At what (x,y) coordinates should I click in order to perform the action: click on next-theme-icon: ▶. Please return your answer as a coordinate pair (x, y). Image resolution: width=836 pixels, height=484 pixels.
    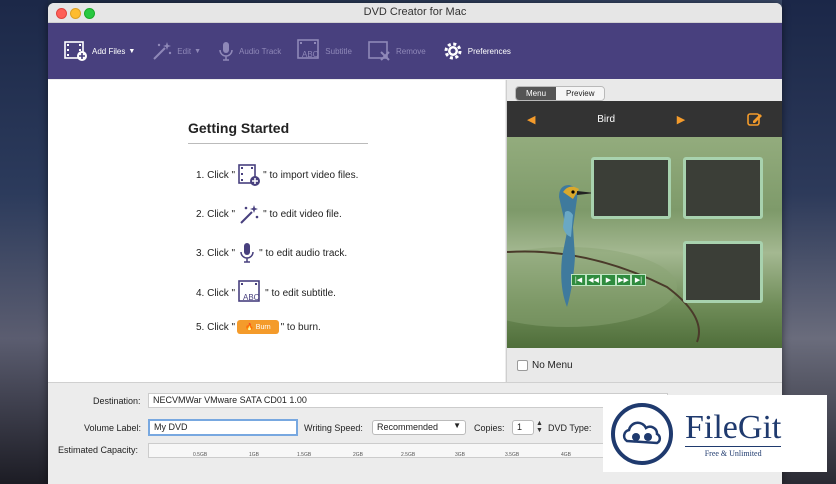
    Looking at the image, I should click on (681, 119).